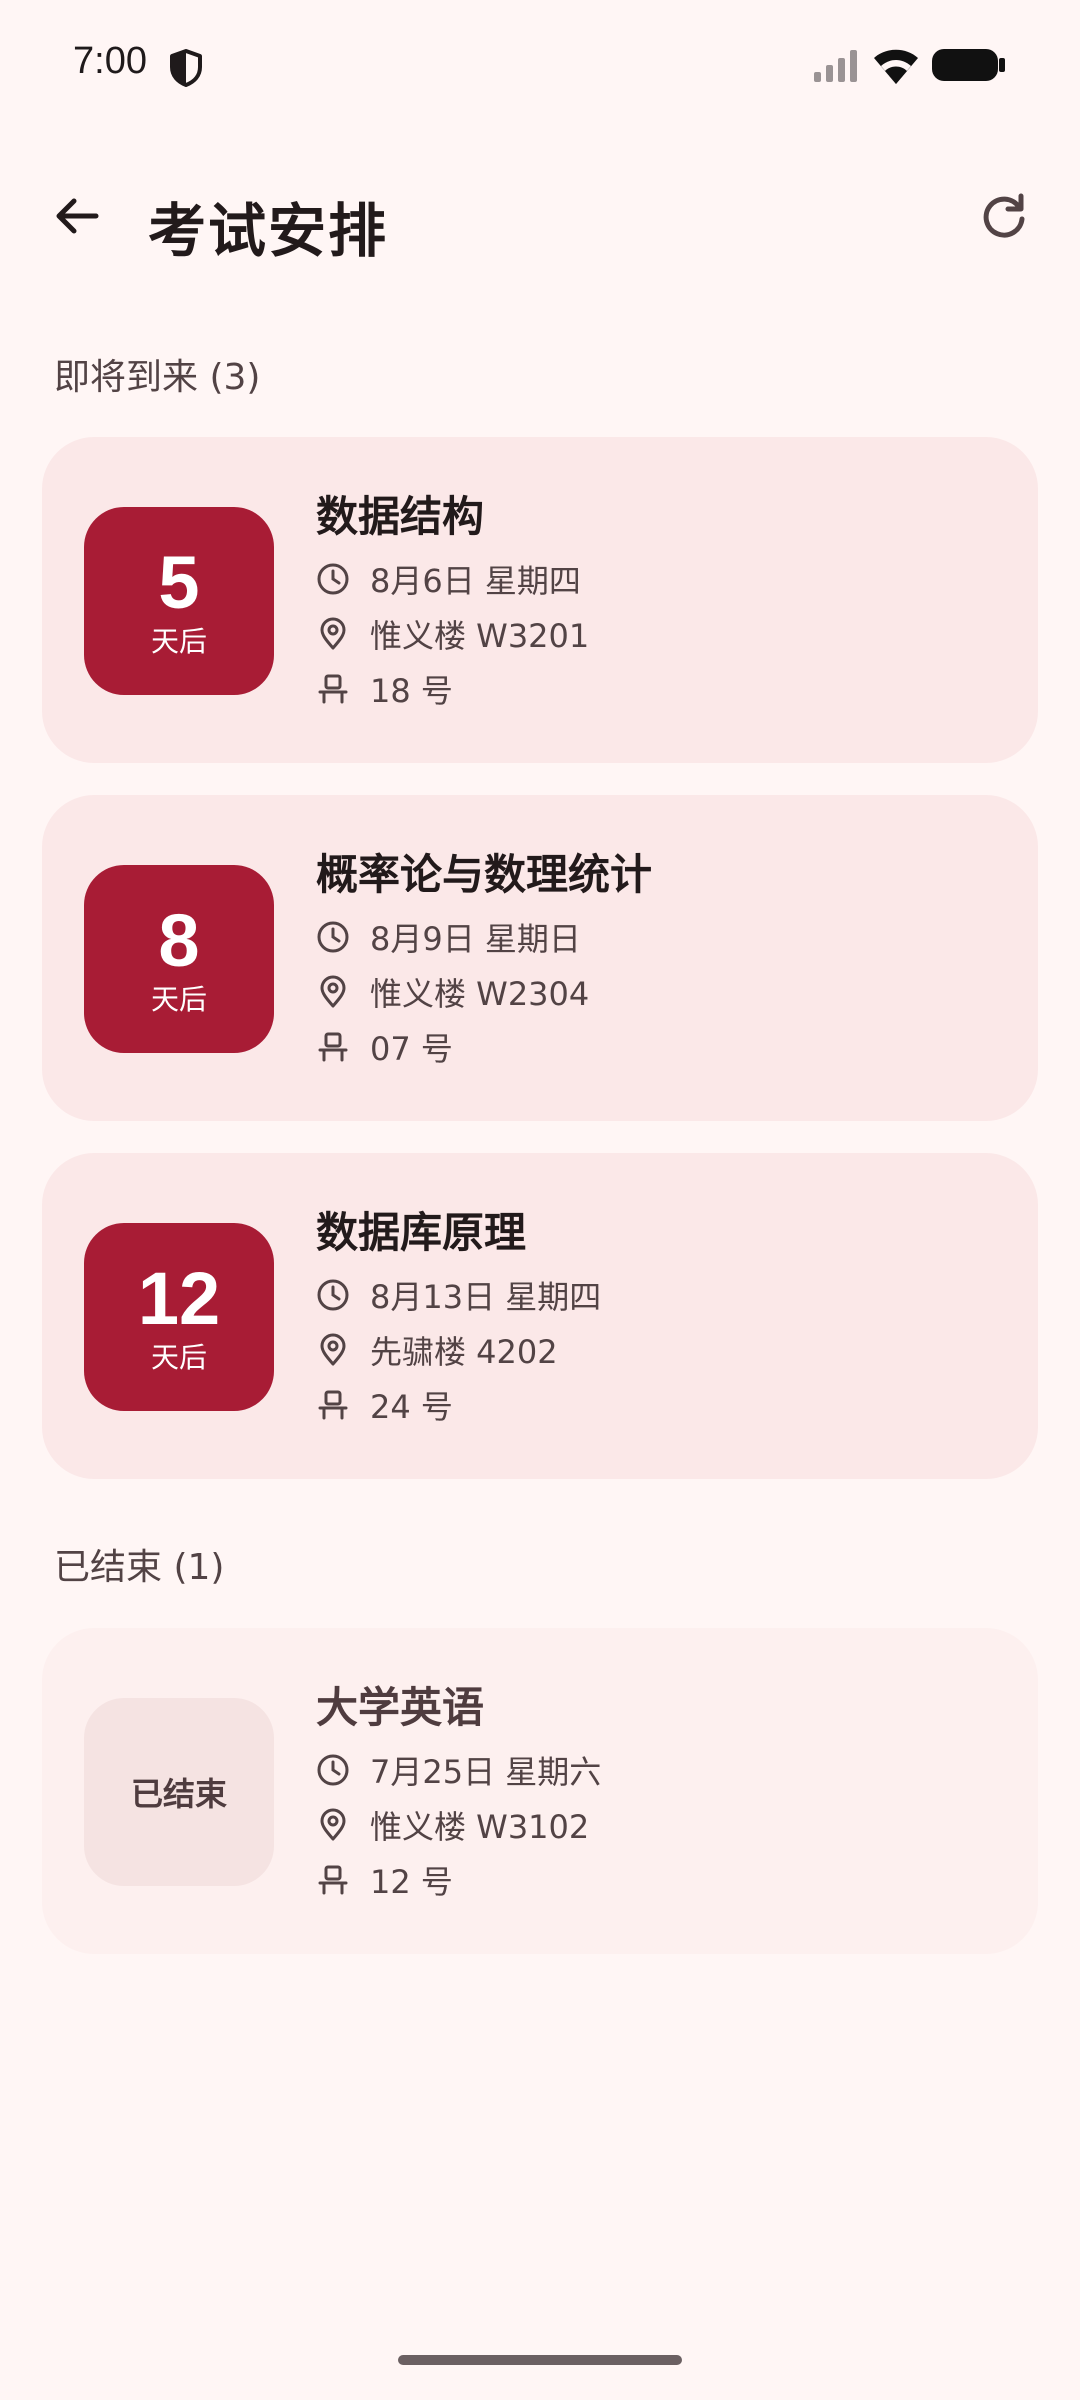  I want to click on exam-date-row: 8月9日 星期日, so click(448, 937).